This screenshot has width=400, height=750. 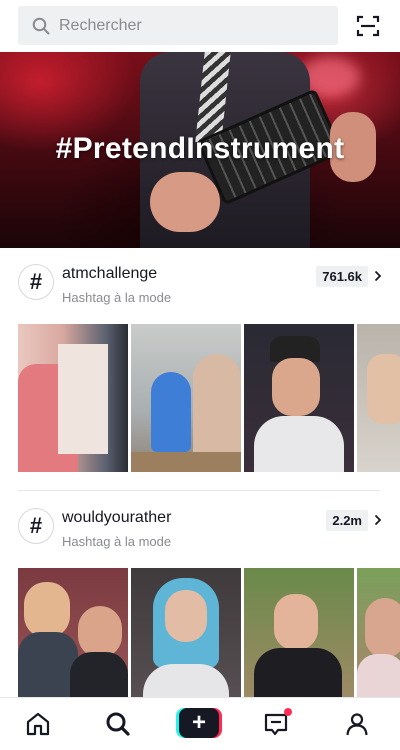 I want to click on home-icon, so click(x=38, y=724).